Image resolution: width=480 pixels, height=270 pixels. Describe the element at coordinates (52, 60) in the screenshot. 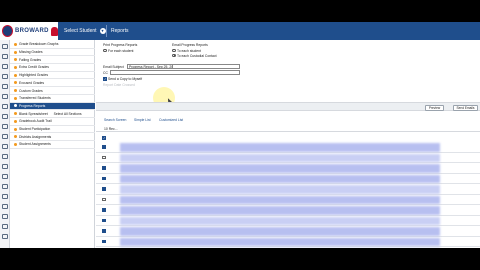

I see `menu-item: Failing Grades` at that location.